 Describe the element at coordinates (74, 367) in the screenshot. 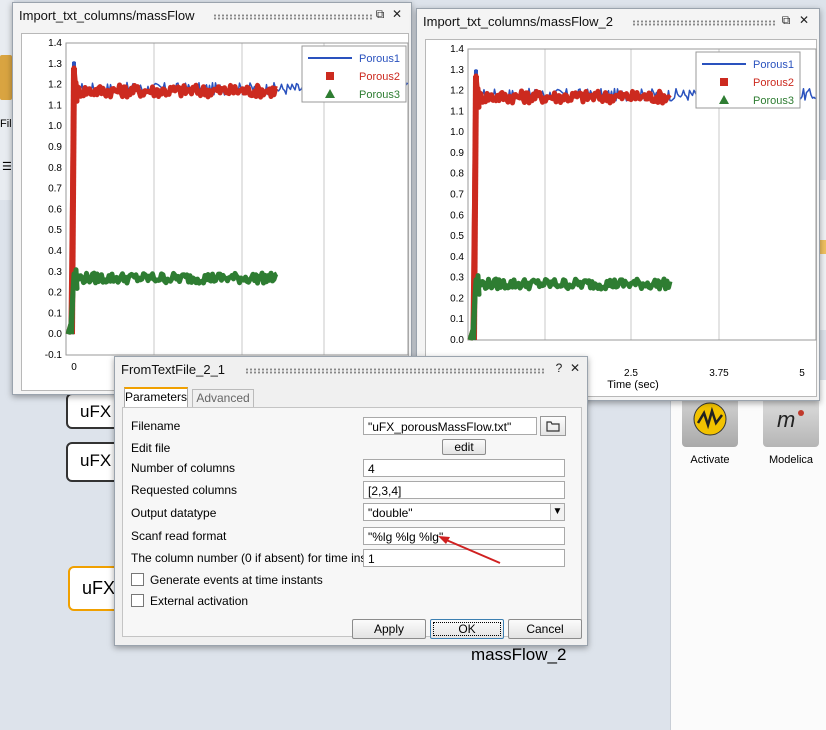

I see `x-tick-label: 0` at that location.